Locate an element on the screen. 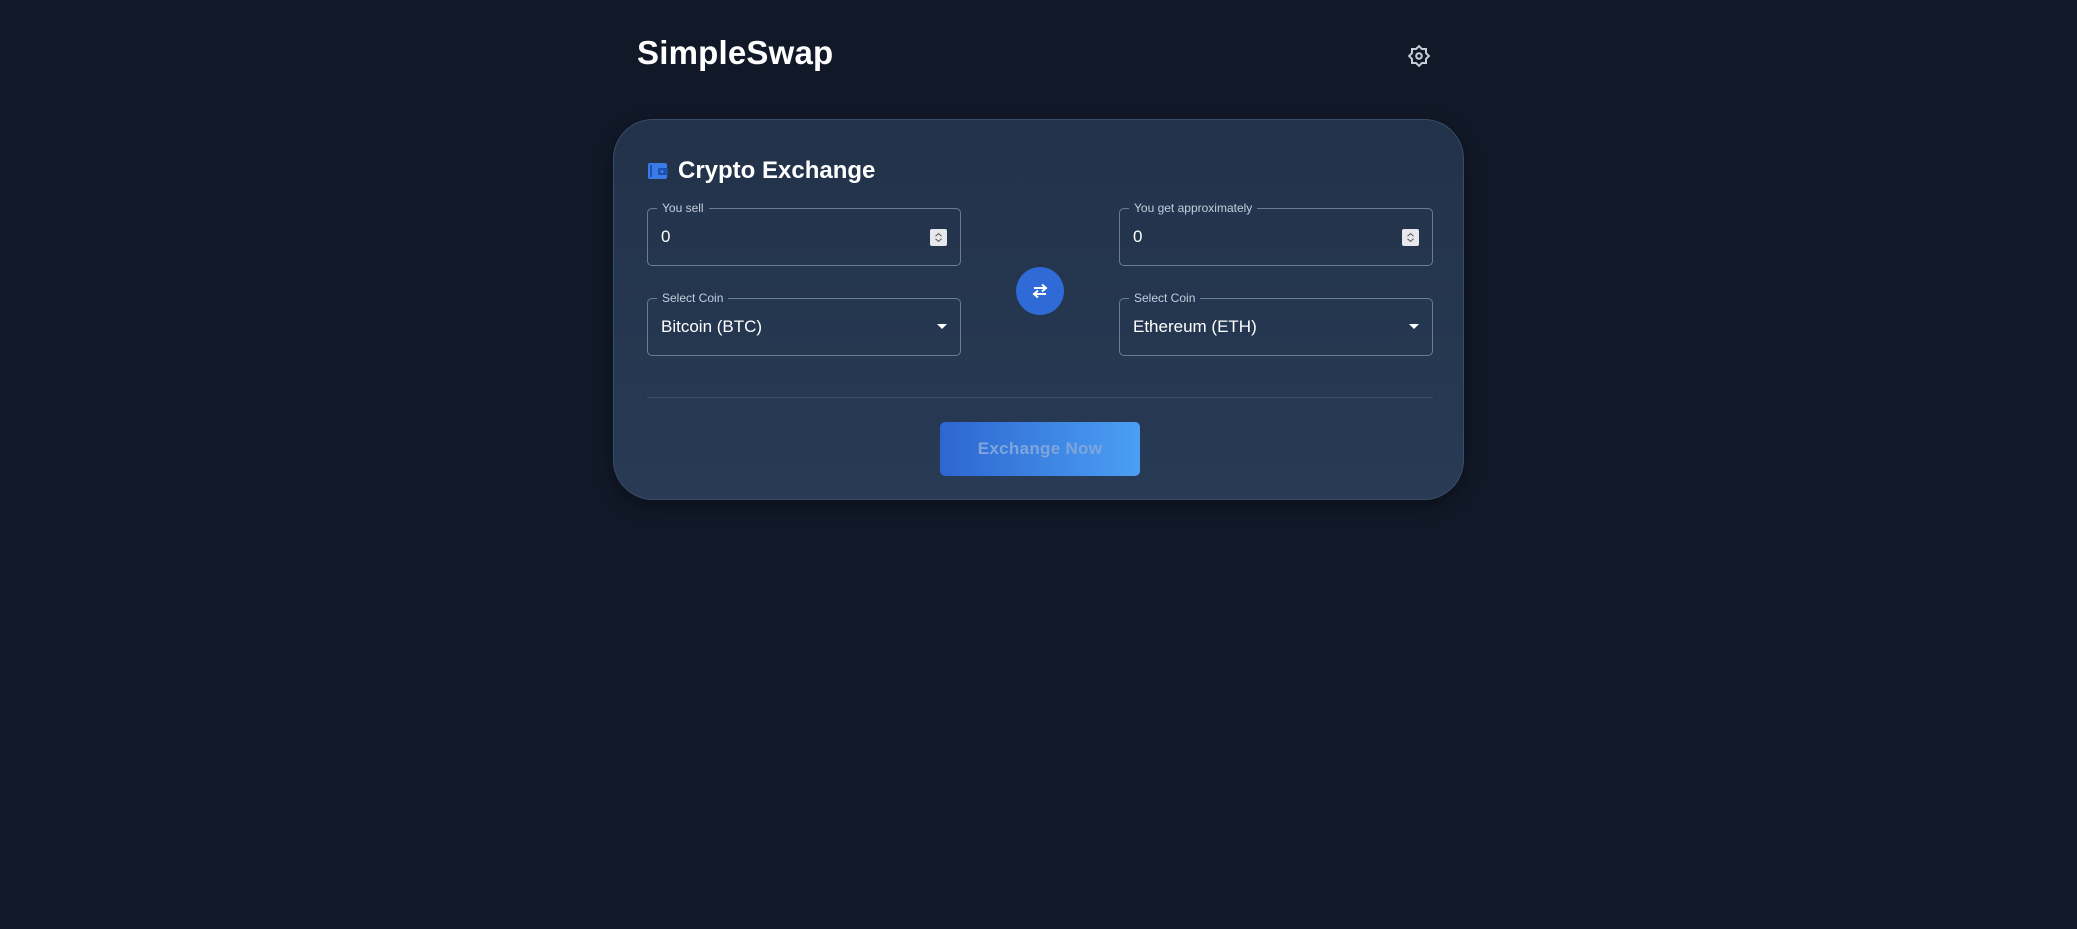 The image size is (2077, 929). settings-button is located at coordinates (1419, 56).